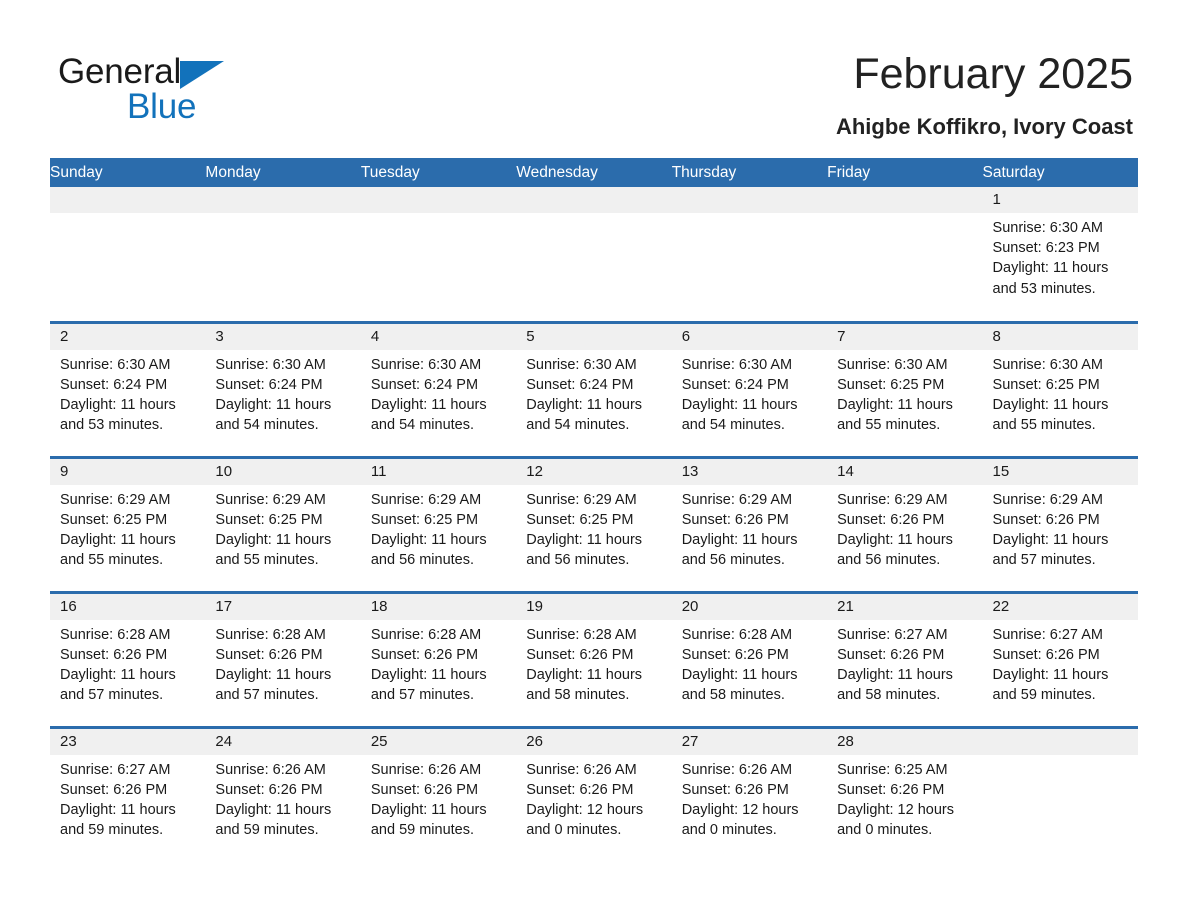  Describe the element at coordinates (128, 471) in the screenshot. I see `day-number: 9` at that location.